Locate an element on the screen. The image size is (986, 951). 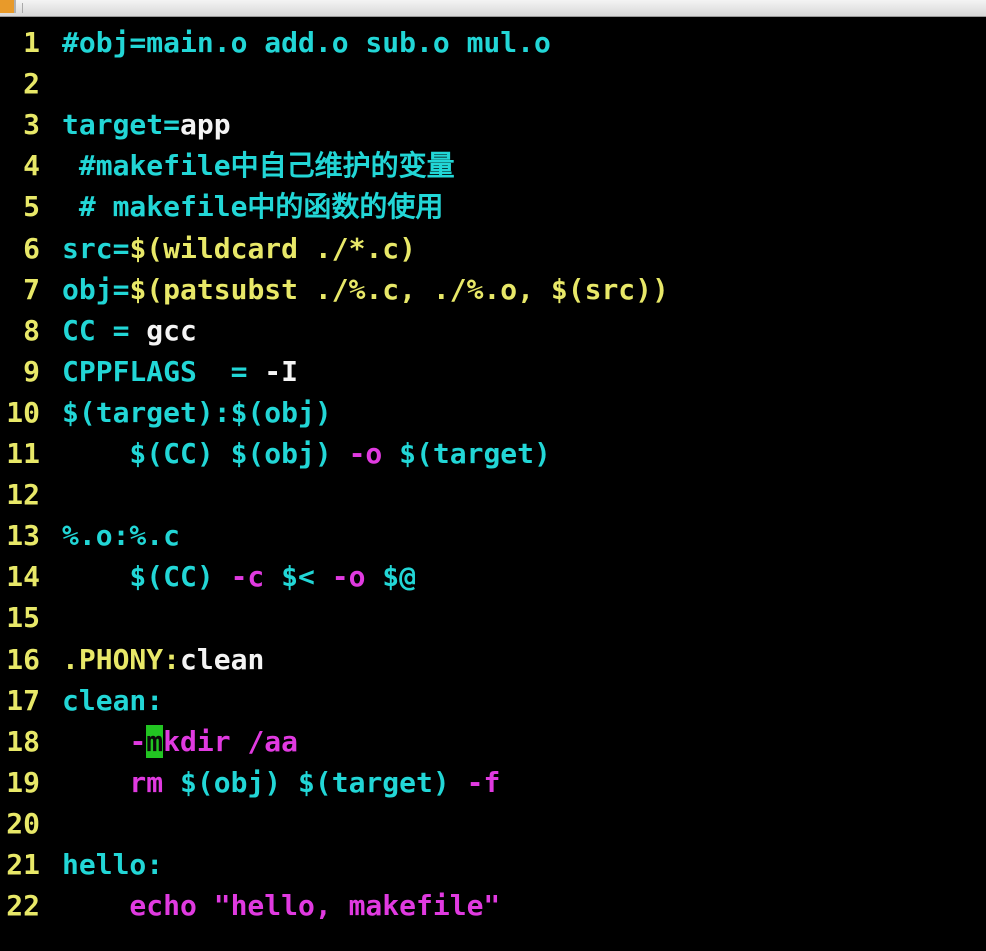
code-line: 17 clean: is located at coordinates (81, 700).